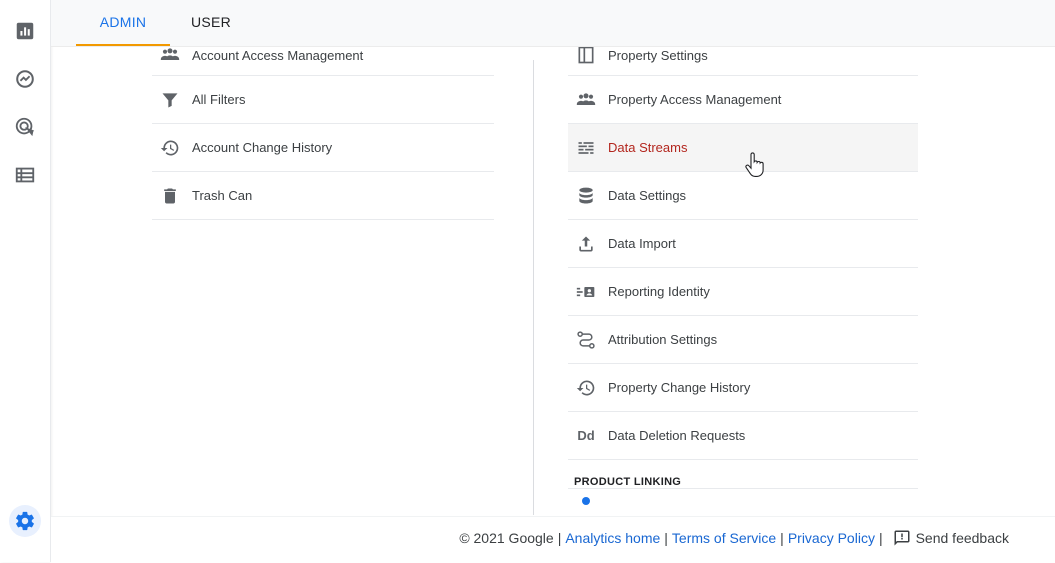 Image resolution: width=1055 pixels, height=563 pixels. Describe the element at coordinates (170, 196) in the screenshot. I see `trash-icon` at that location.